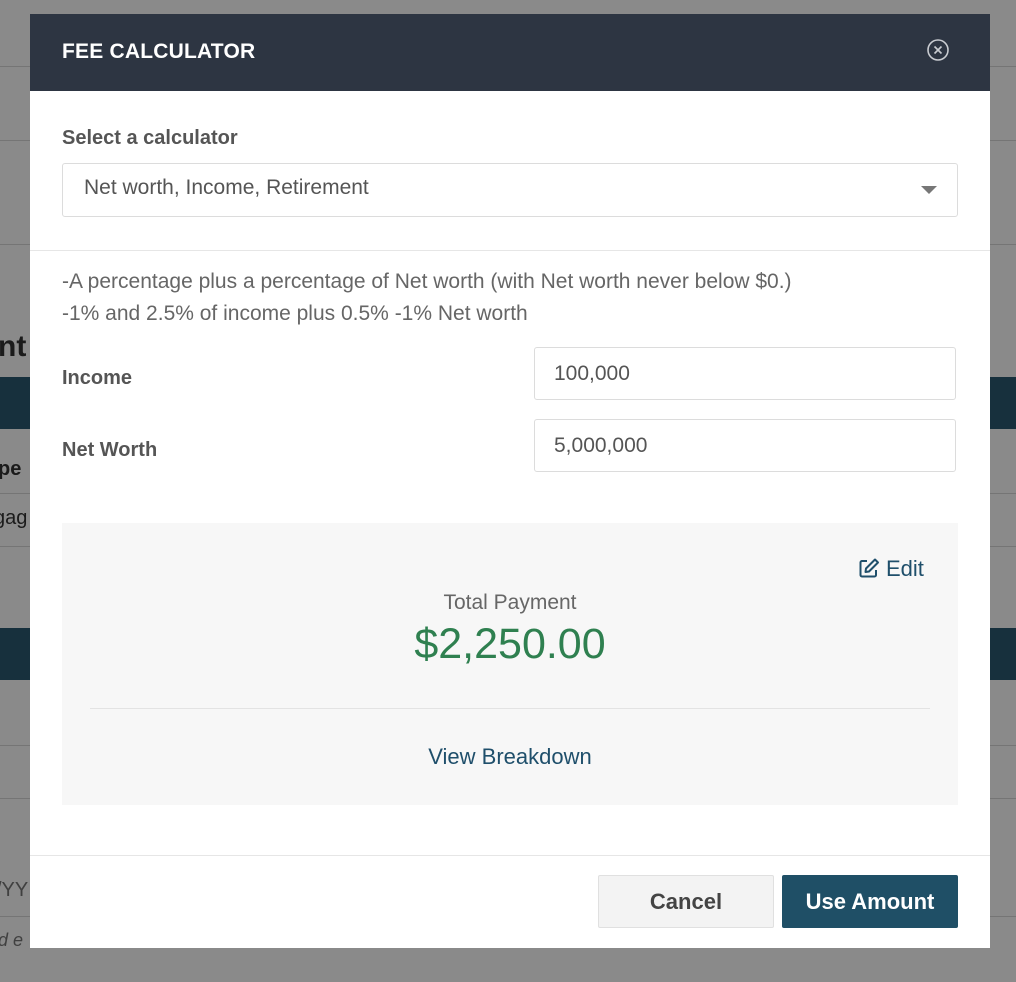 This screenshot has width=1016, height=982. What do you see at coordinates (150, 138) in the screenshot?
I see `calculator-select-label: Select a calculator` at bounding box center [150, 138].